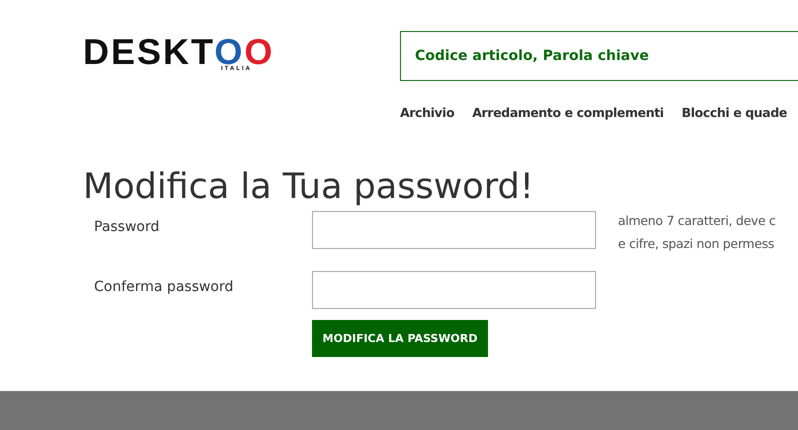  What do you see at coordinates (568, 116) in the screenshot?
I see `nav-link: Arredamento e complementi` at bounding box center [568, 116].